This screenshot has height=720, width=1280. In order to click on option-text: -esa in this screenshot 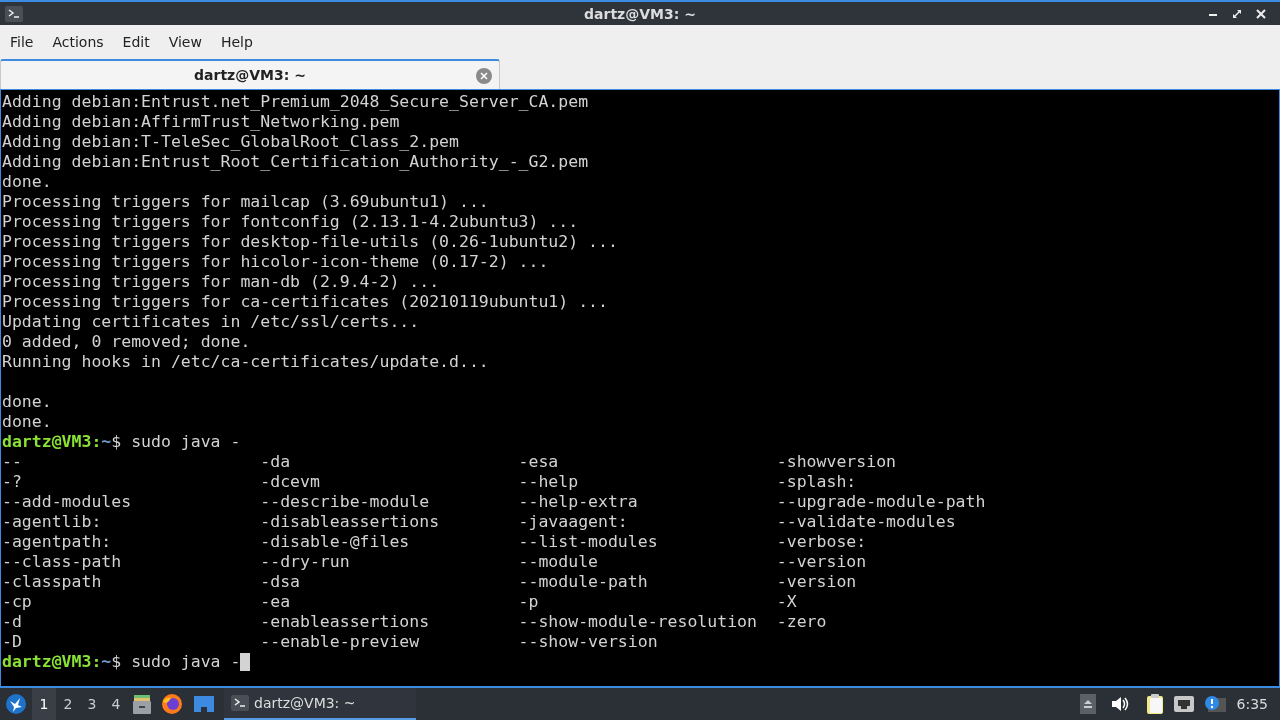, I will do `click(538, 461)`.